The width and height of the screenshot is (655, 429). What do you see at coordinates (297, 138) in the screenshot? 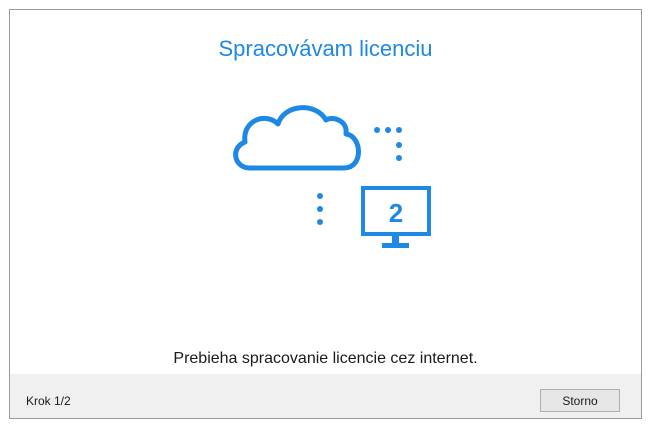
I see `cloud-icon` at bounding box center [297, 138].